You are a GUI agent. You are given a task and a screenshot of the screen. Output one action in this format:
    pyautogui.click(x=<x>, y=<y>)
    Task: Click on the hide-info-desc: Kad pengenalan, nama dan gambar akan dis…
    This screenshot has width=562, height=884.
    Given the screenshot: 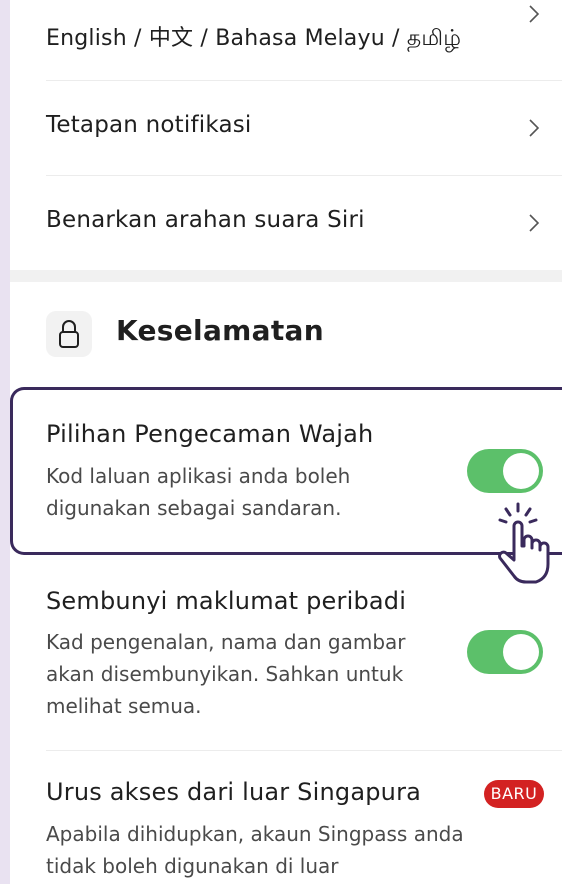 What is the action you would take?
    pyautogui.click(x=226, y=674)
    